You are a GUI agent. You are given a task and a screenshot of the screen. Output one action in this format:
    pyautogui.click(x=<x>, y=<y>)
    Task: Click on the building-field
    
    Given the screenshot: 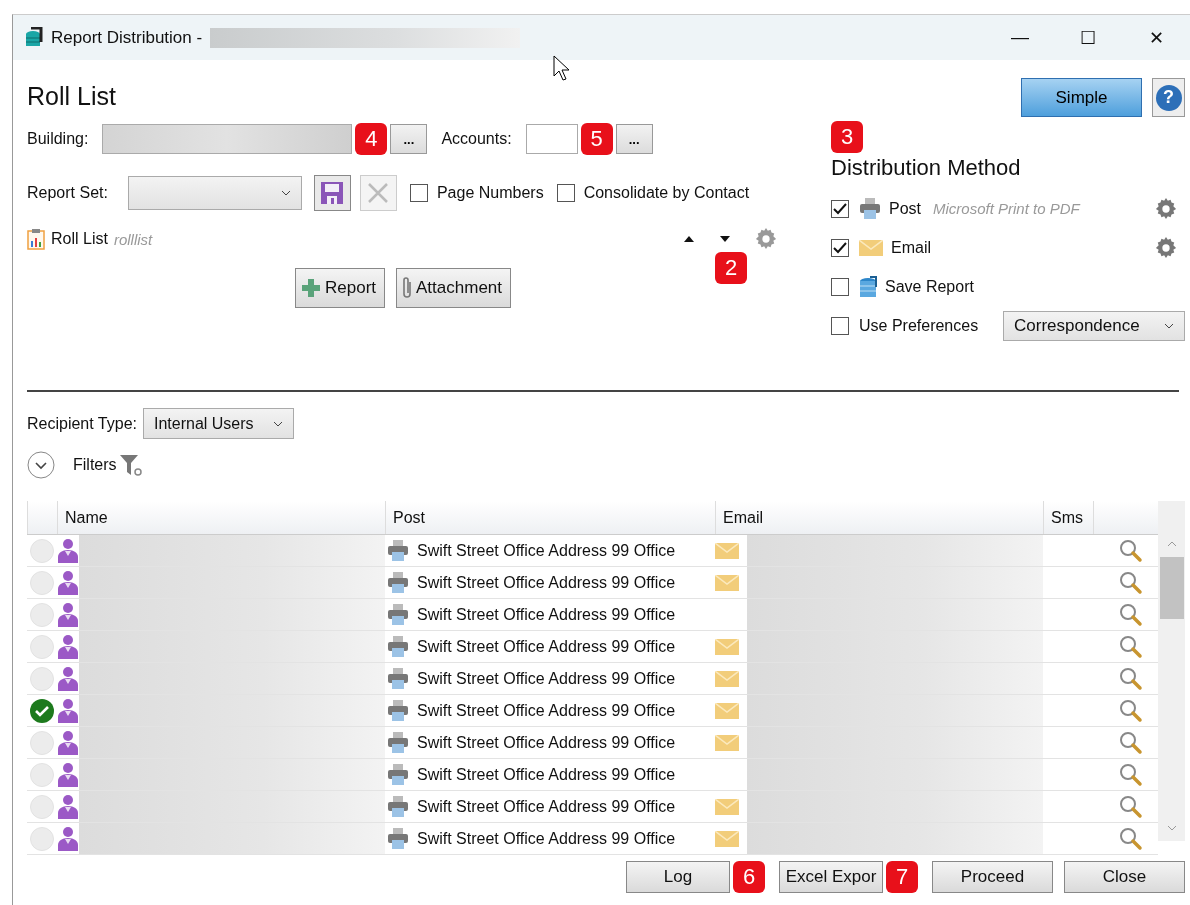 What is the action you would take?
    pyautogui.click(x=227, y=139)
    